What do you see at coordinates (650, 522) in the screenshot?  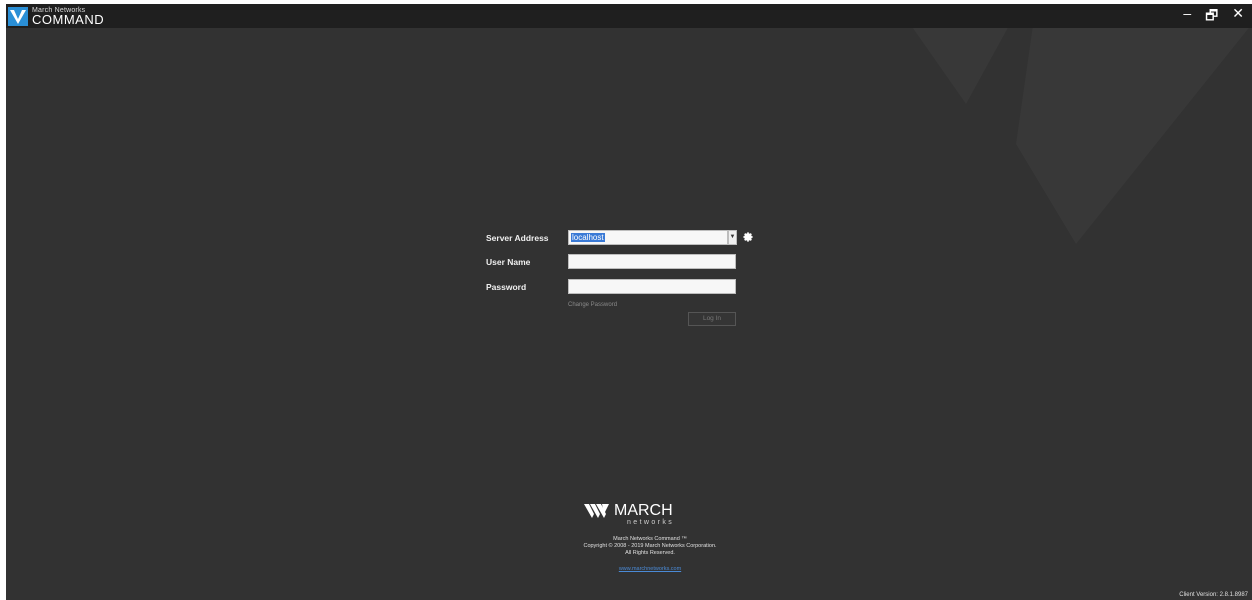 I see `logo-subtext: networks` at bounding box center [650, 522].